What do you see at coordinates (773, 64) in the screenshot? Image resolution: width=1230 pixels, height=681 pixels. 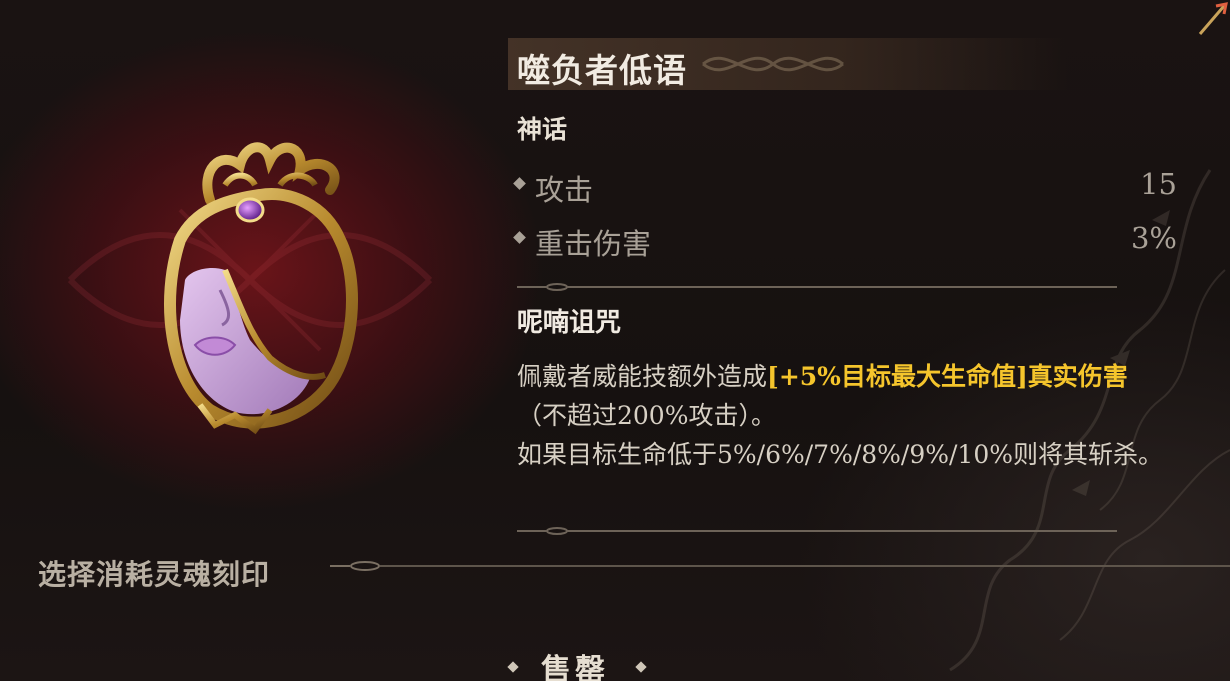 I see `title-ornament-icon` at bounding box center [773, 64].